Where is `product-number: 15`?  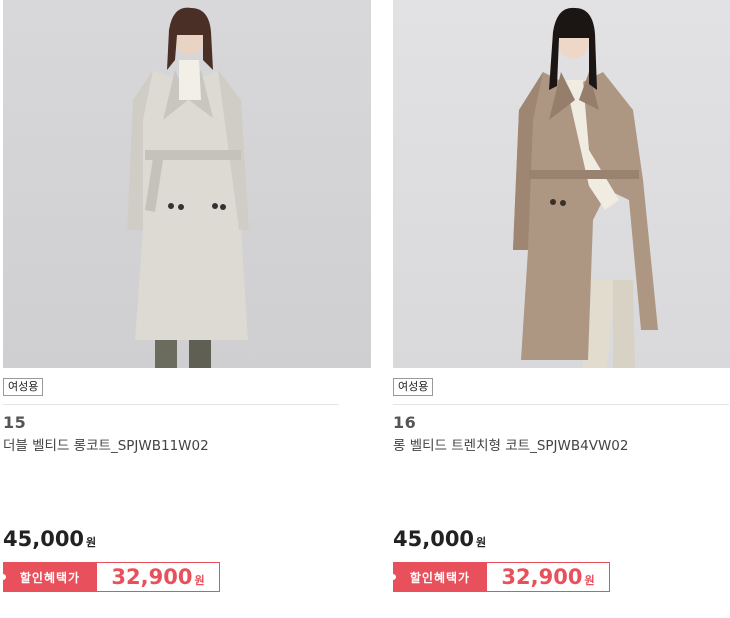 product-number: 15 is located at coordinates (15, 422).